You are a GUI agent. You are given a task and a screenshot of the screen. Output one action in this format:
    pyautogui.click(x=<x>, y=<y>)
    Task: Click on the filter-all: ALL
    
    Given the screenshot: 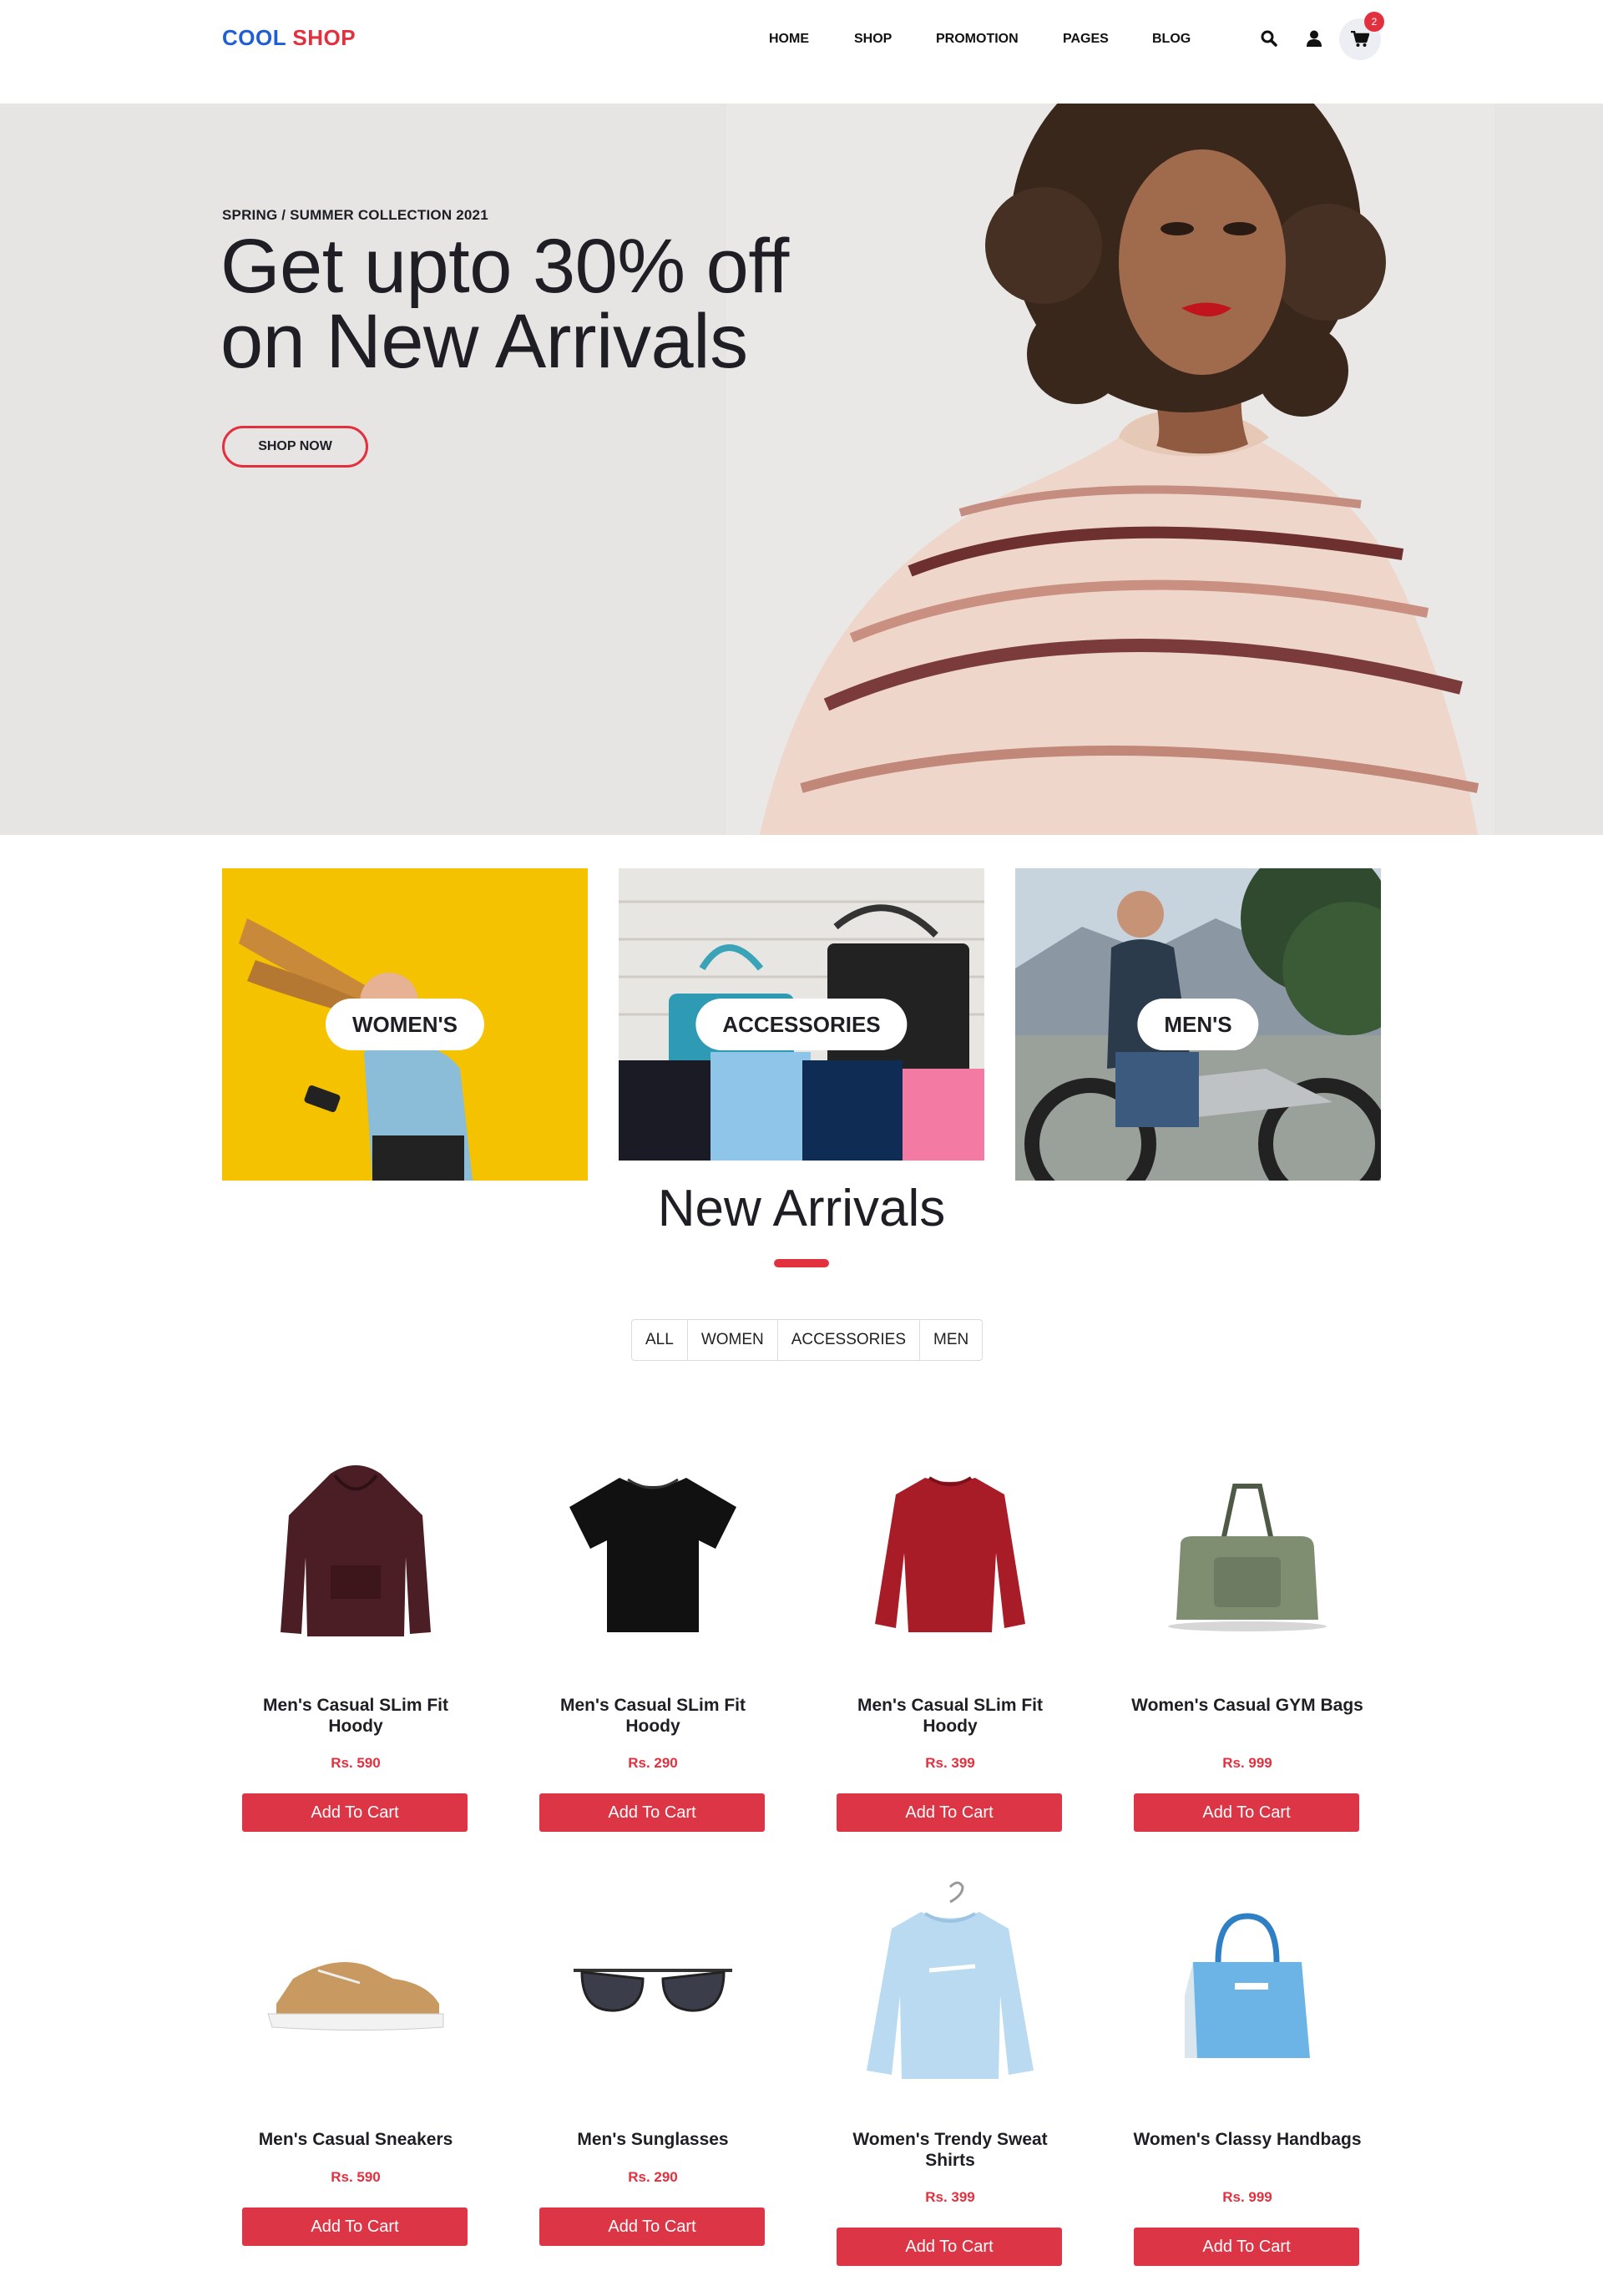 What is the action you would take?
    pyautogui.click(x=660, y=1340)
    